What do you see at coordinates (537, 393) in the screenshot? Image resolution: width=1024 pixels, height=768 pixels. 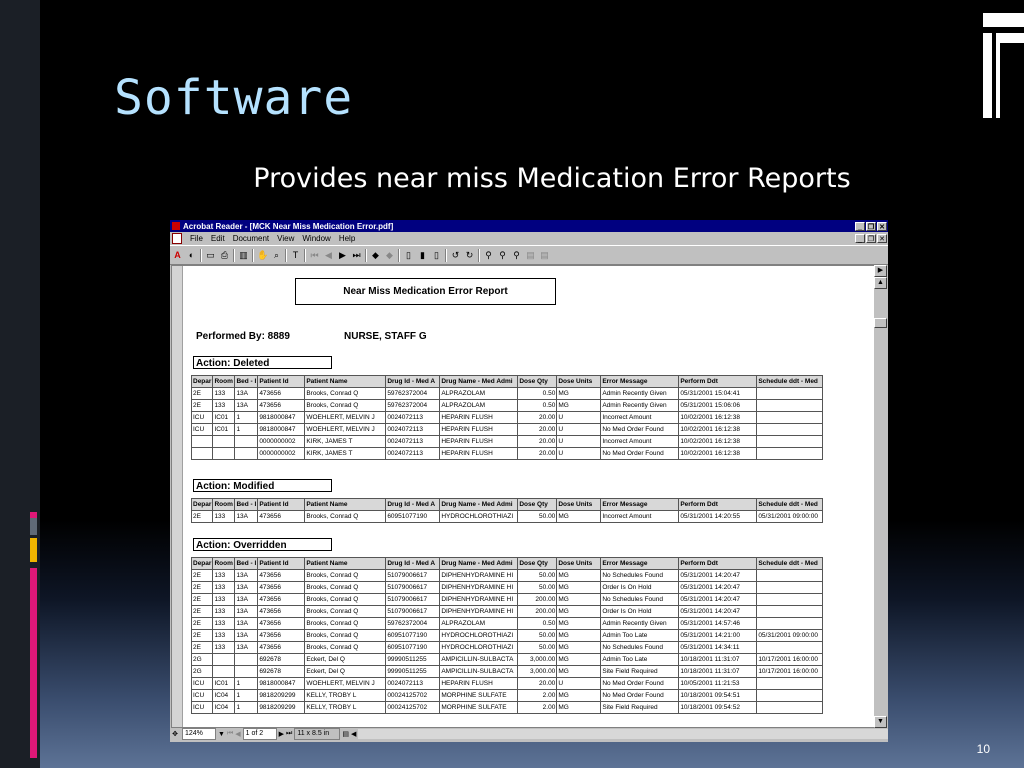 I see `table-cell: 0.50` at bounding box center [537, 393].